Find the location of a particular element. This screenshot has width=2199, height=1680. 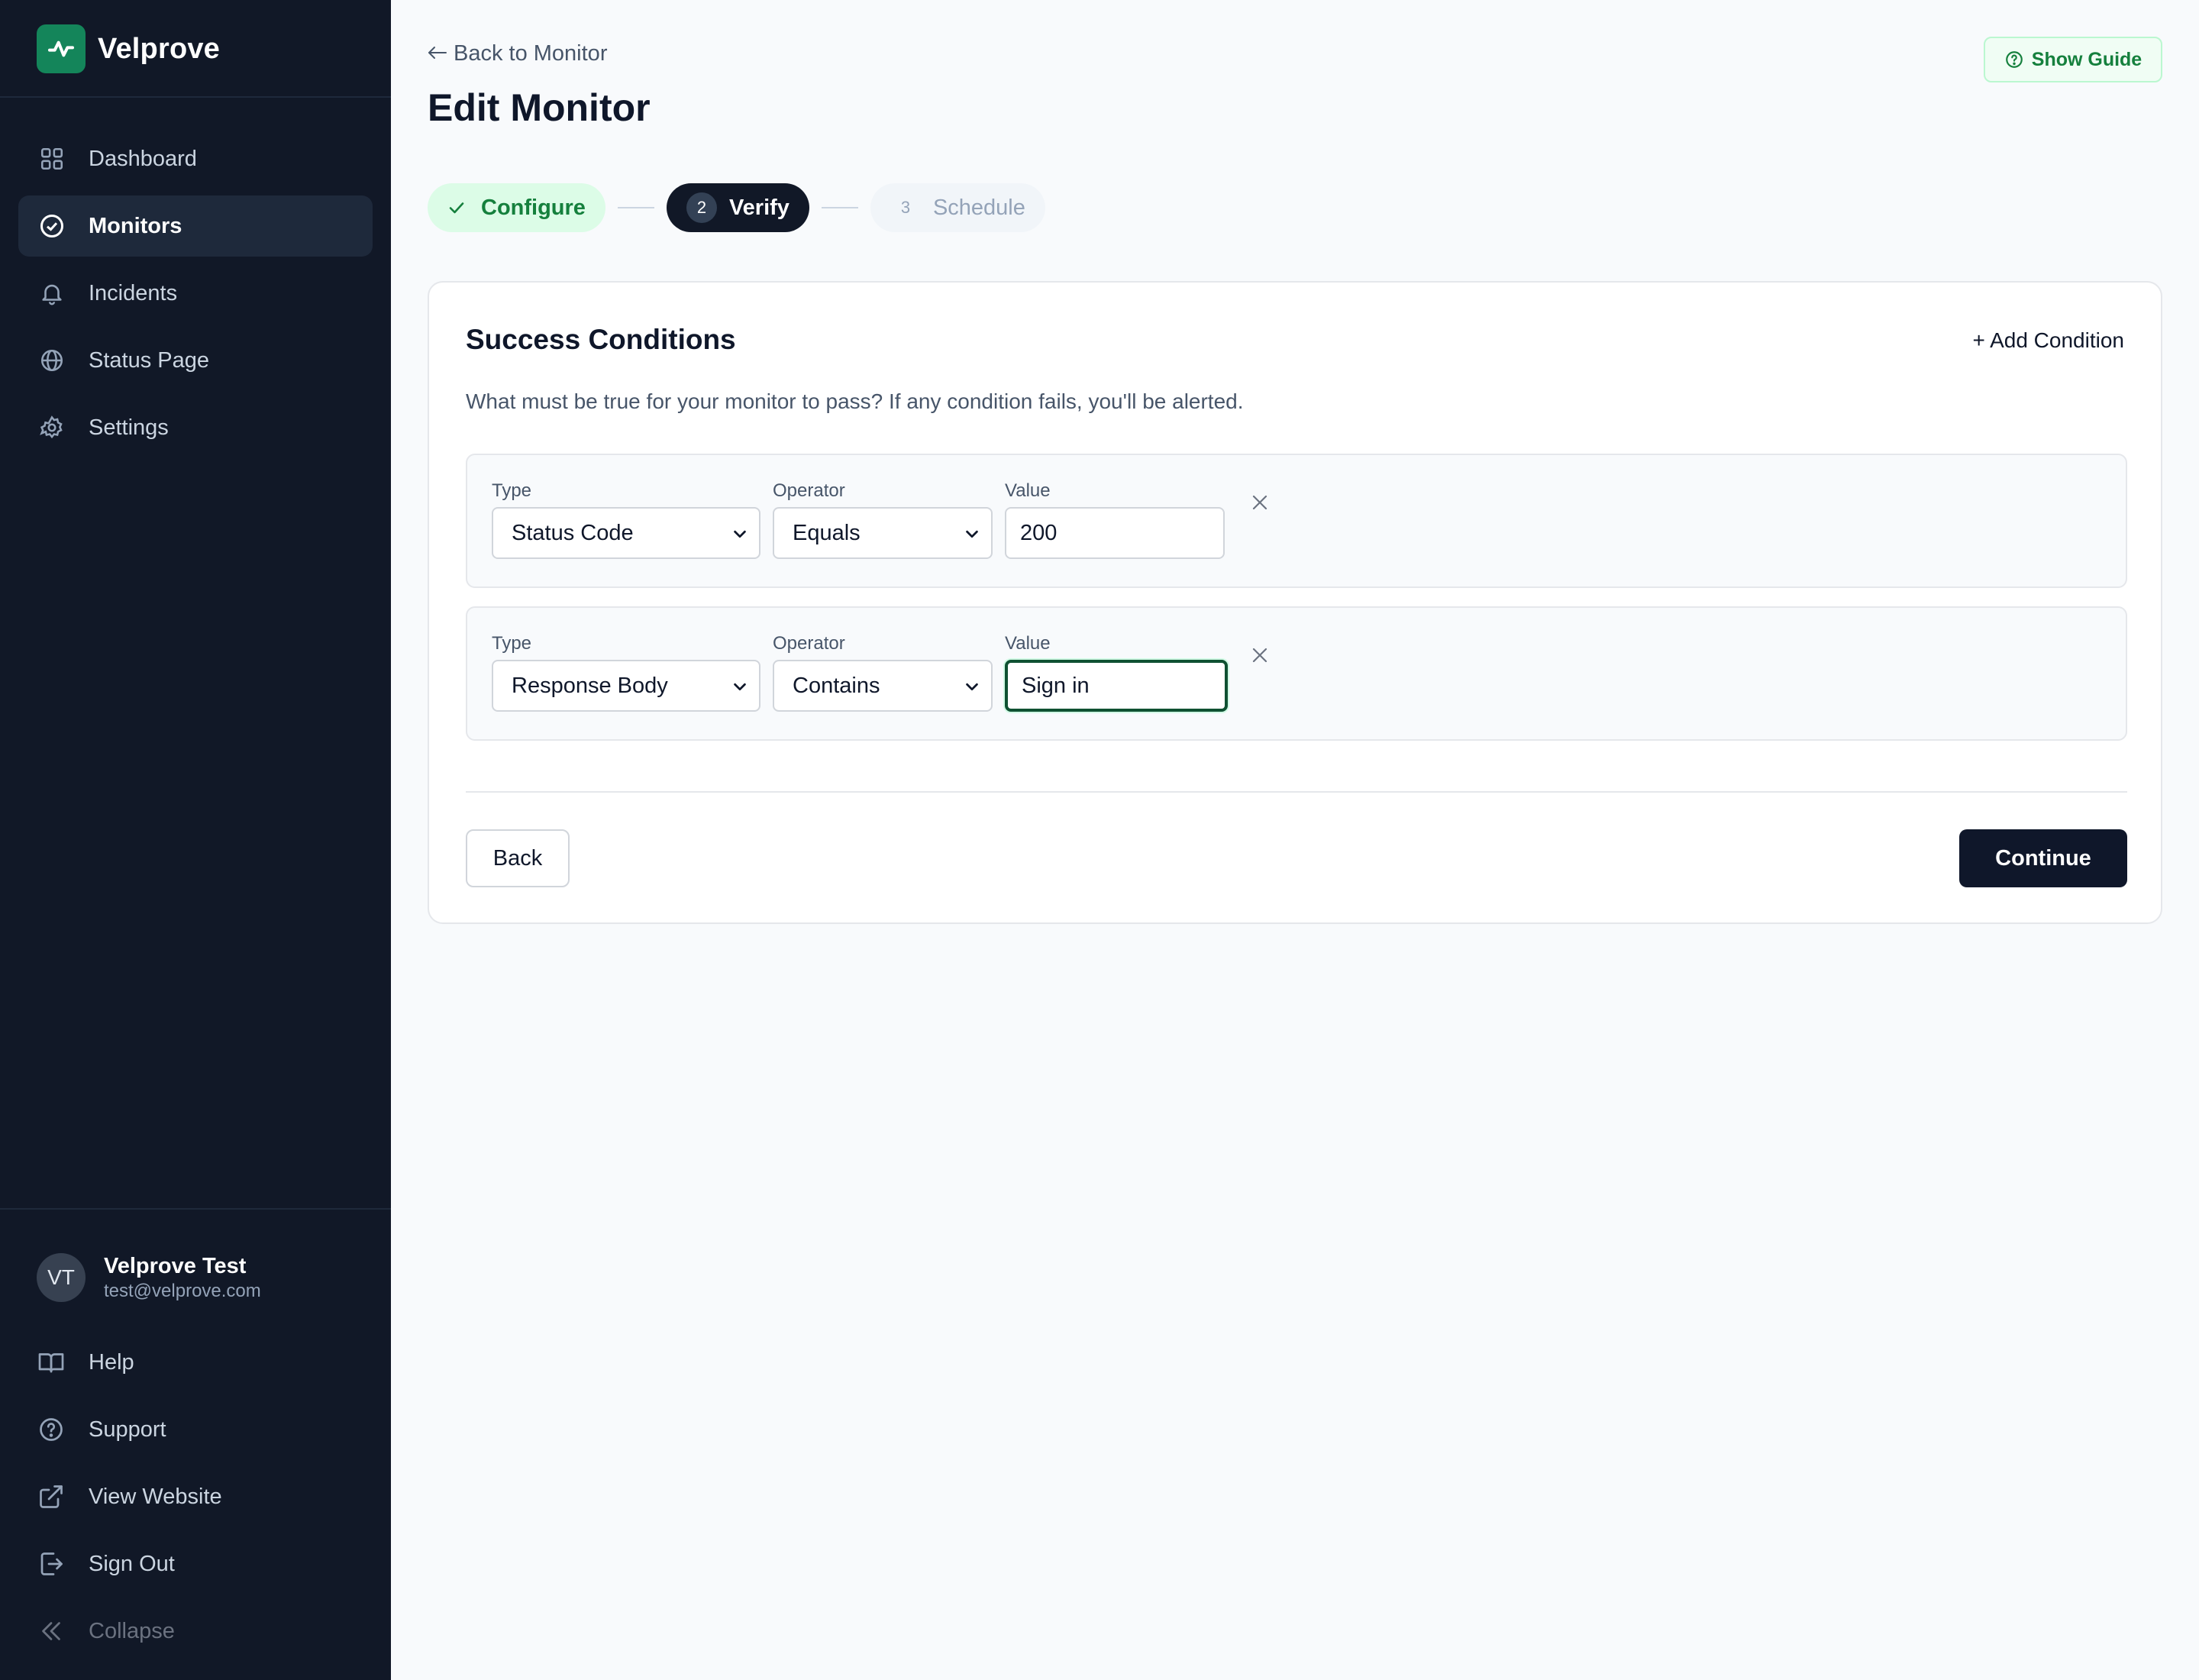

type-select-value: Status Code is located at coordinates (573, 532).